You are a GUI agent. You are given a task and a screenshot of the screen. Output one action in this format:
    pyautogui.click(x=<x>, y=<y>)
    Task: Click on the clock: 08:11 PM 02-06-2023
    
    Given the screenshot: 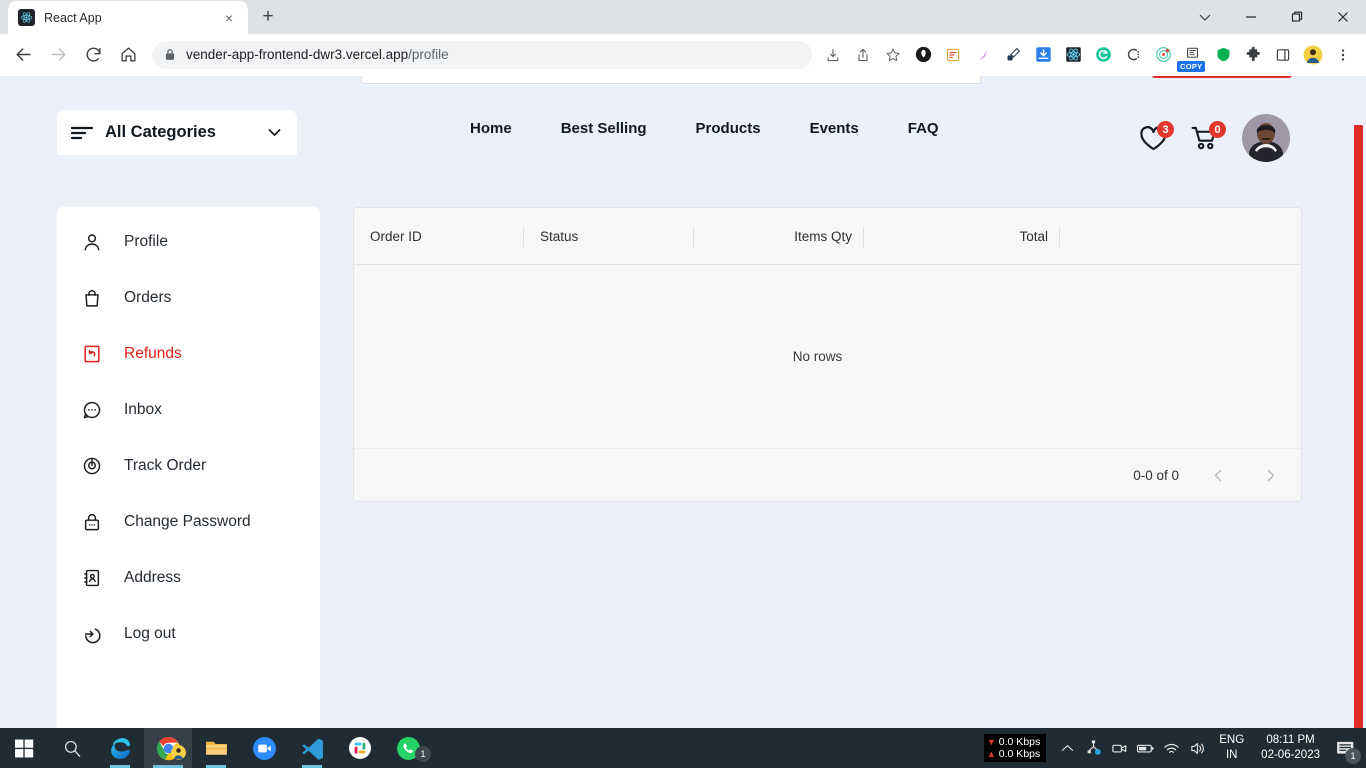 What is the action you would take?
    pyautogui.click(x=1290, y=748)
    